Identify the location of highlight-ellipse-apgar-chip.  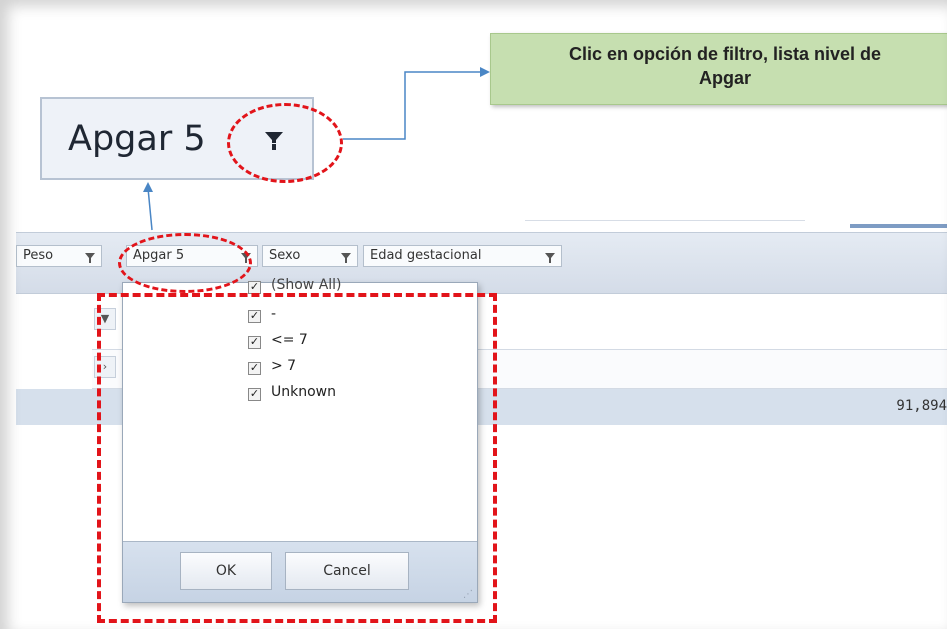
(185, 263).